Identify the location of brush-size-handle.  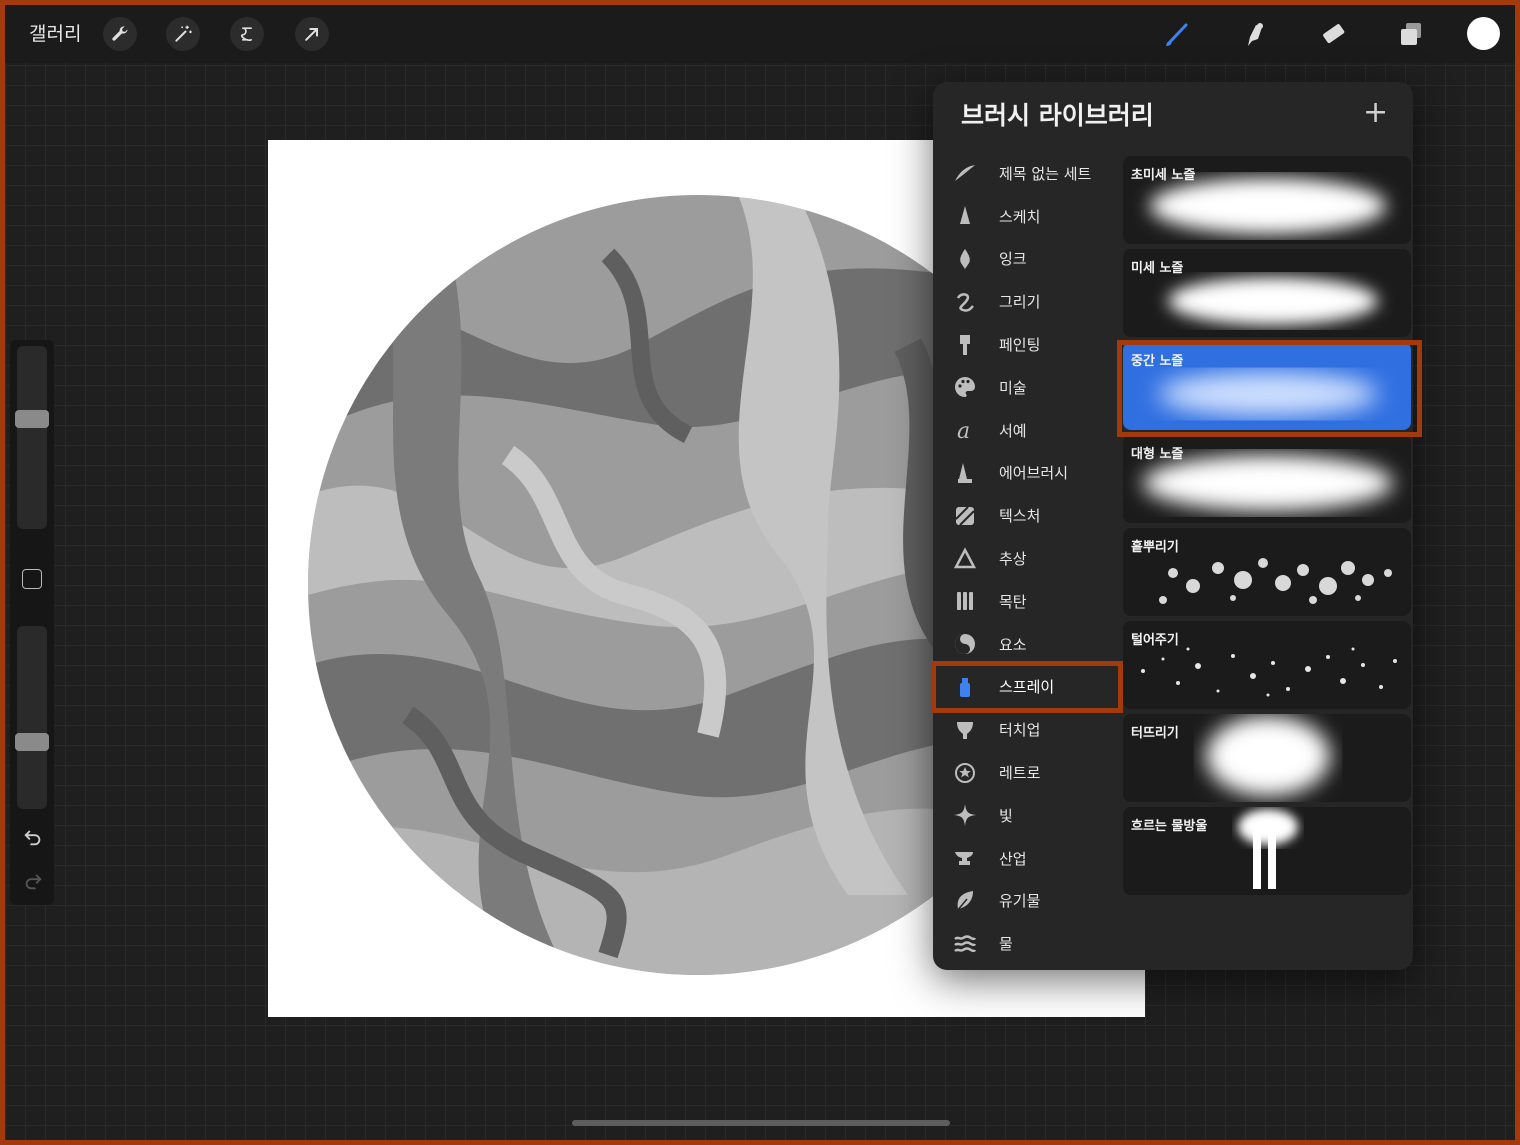
(32, 419).